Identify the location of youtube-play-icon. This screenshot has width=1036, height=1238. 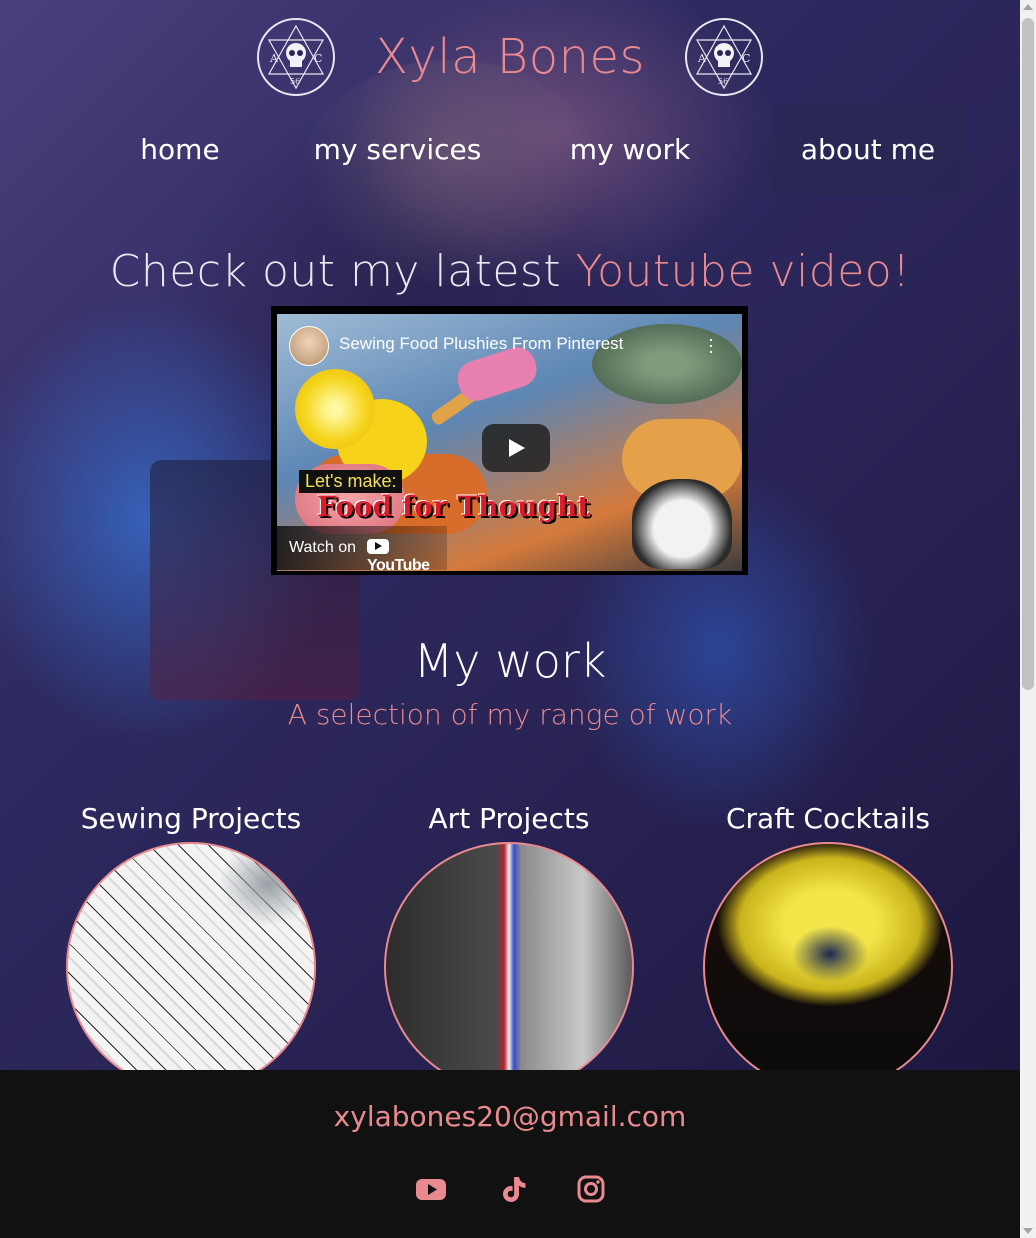
(378, 546).